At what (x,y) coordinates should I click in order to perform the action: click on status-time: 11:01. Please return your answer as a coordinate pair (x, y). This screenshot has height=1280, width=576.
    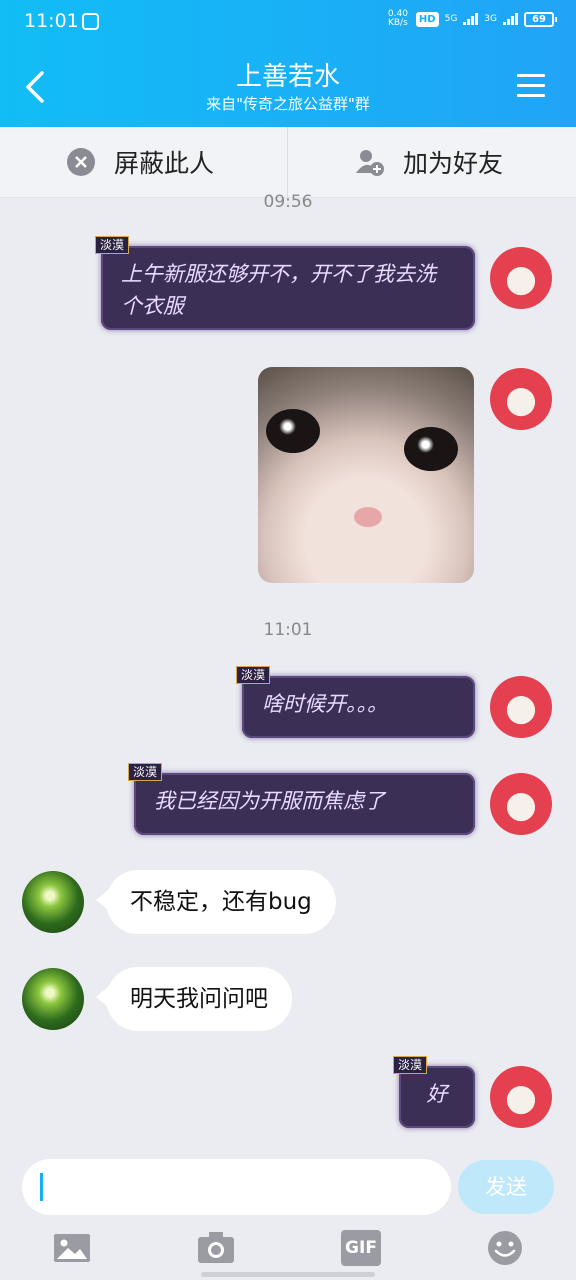
    Looking at the image, I should click on (51, 21).